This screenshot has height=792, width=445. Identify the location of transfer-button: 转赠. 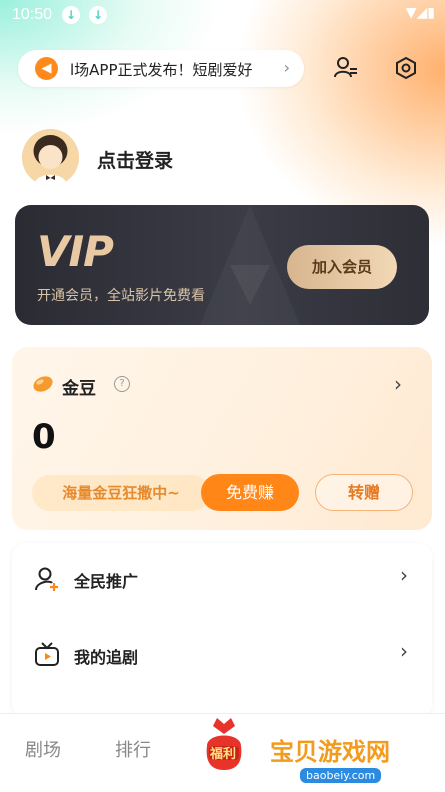
(364, 492).